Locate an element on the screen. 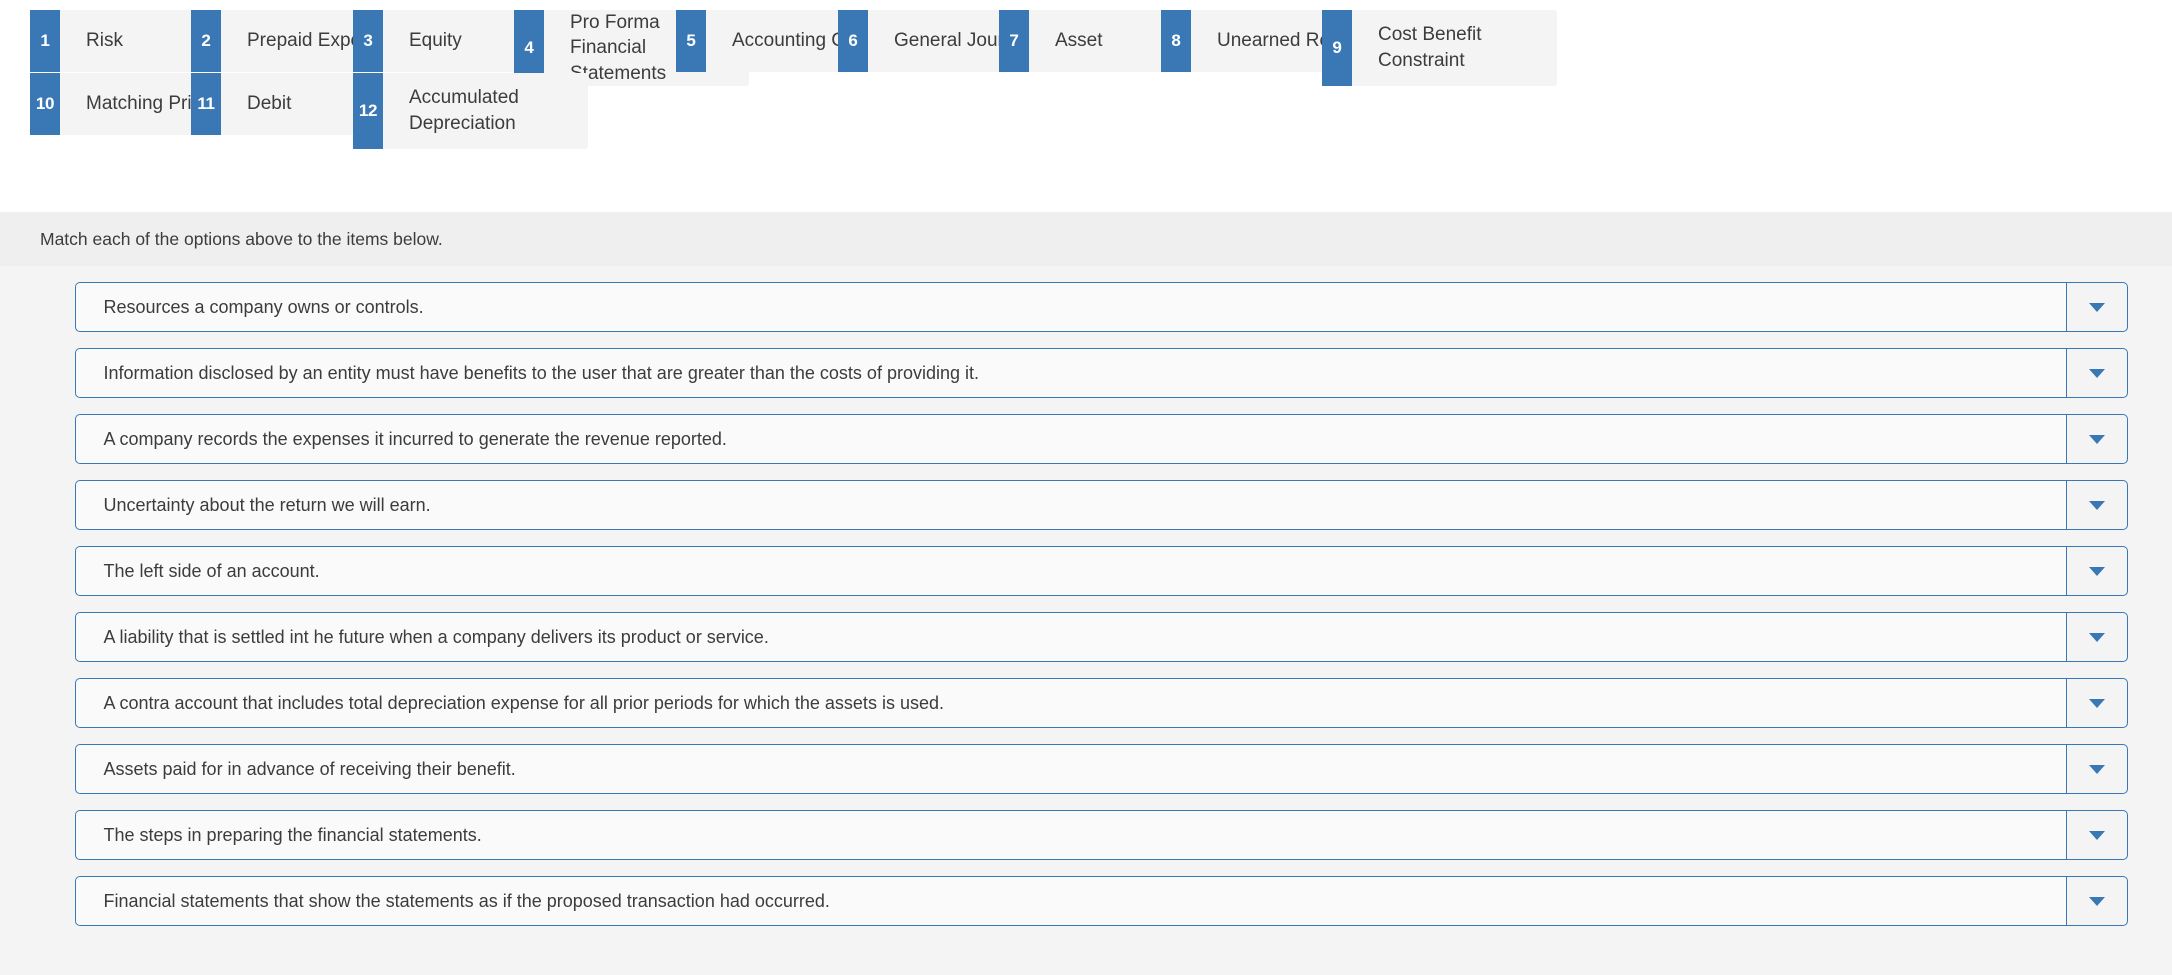 This screenshot has width=2172, height=975. option-chip: 9 Cost Benefit Constraint is located at coordinates (1439, 48).